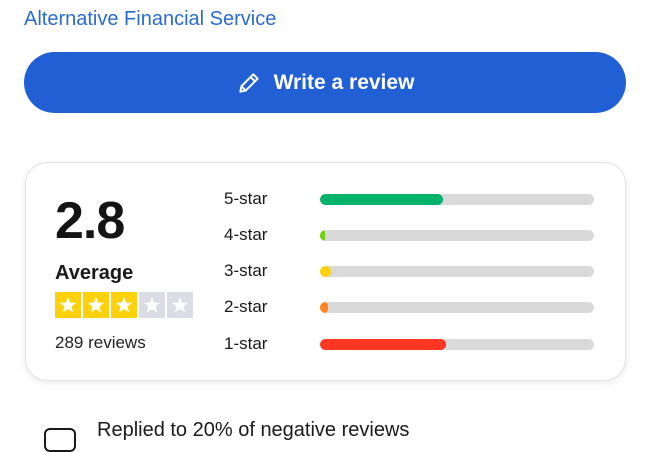 This screenshot has height=452, width=650. I want to click on pencil-icon, so click(249, 83).